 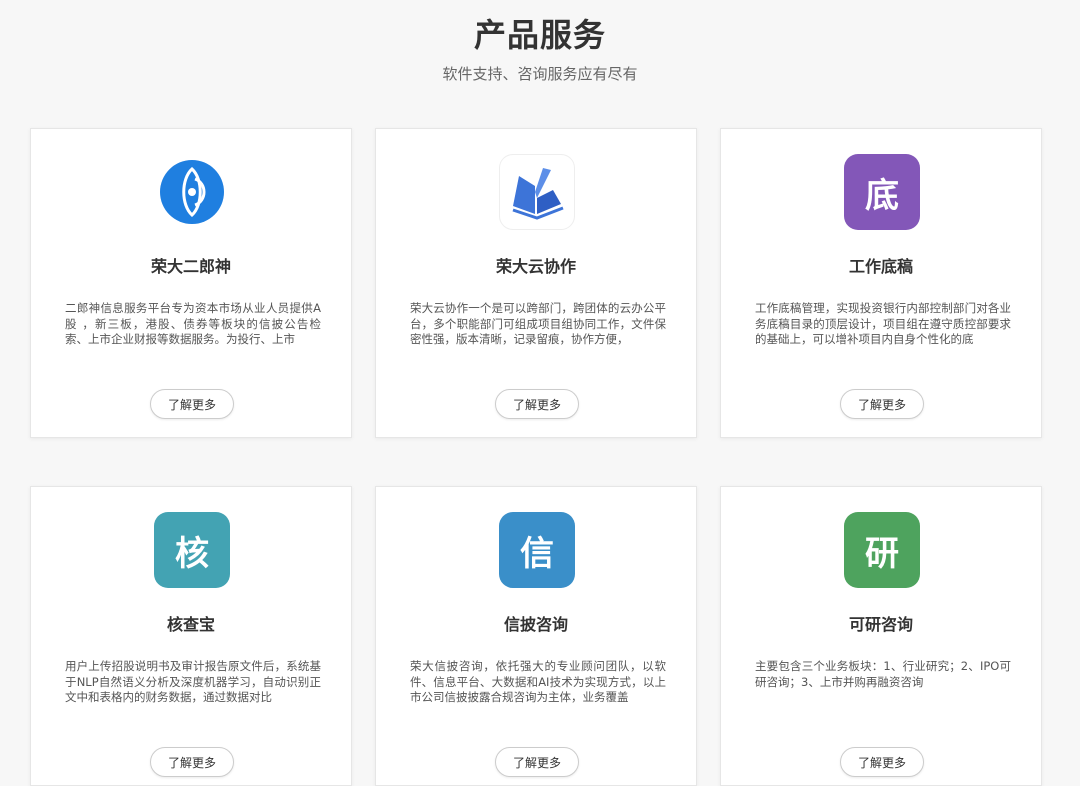 I want to click on book-wings-icon, so click(x=537, y=192).